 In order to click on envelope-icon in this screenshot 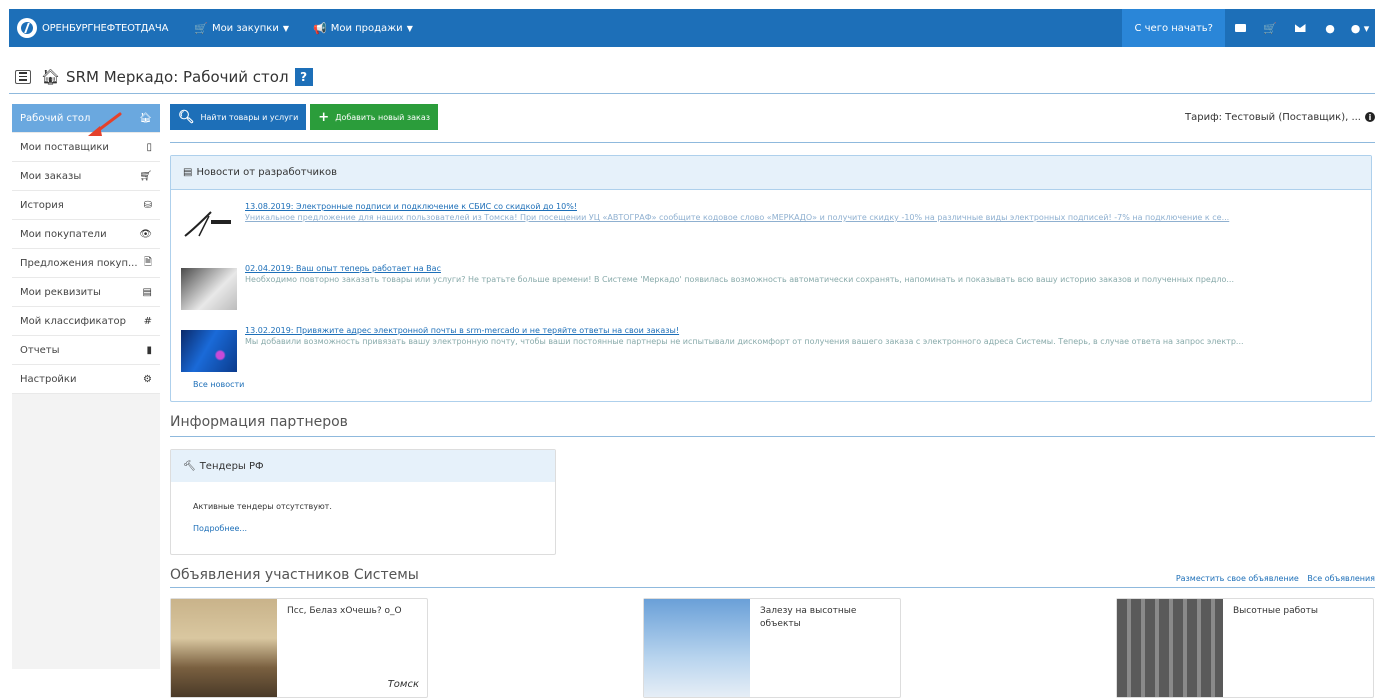, I will do `click(1300, 28)`.